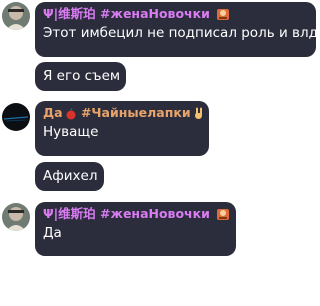 The width and height of the screenshot is (320, 306). What do you see at coordinates (71, 132) in the screenshot?
I see `message-text: Нуваще` at bounding box center [71, 132].